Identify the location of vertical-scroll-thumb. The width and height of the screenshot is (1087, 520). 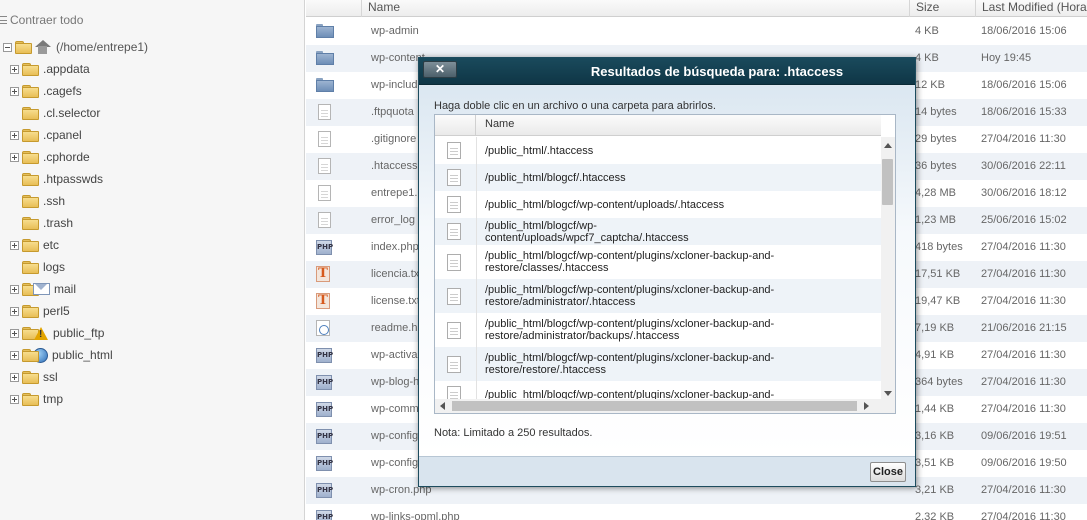
(887, 182).